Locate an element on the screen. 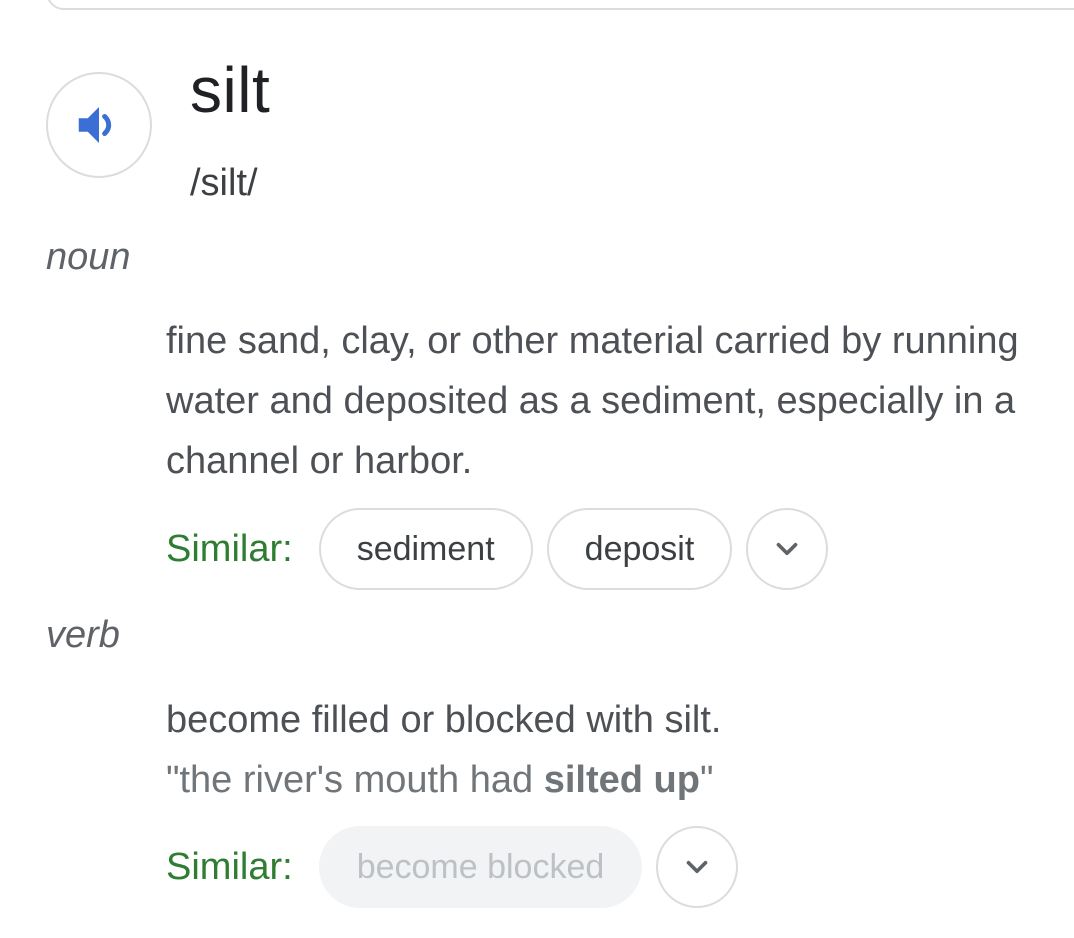 This screenshot has width=1074, height=938. similar-chip-deposit: deposit is located at coordinates (639, 549).